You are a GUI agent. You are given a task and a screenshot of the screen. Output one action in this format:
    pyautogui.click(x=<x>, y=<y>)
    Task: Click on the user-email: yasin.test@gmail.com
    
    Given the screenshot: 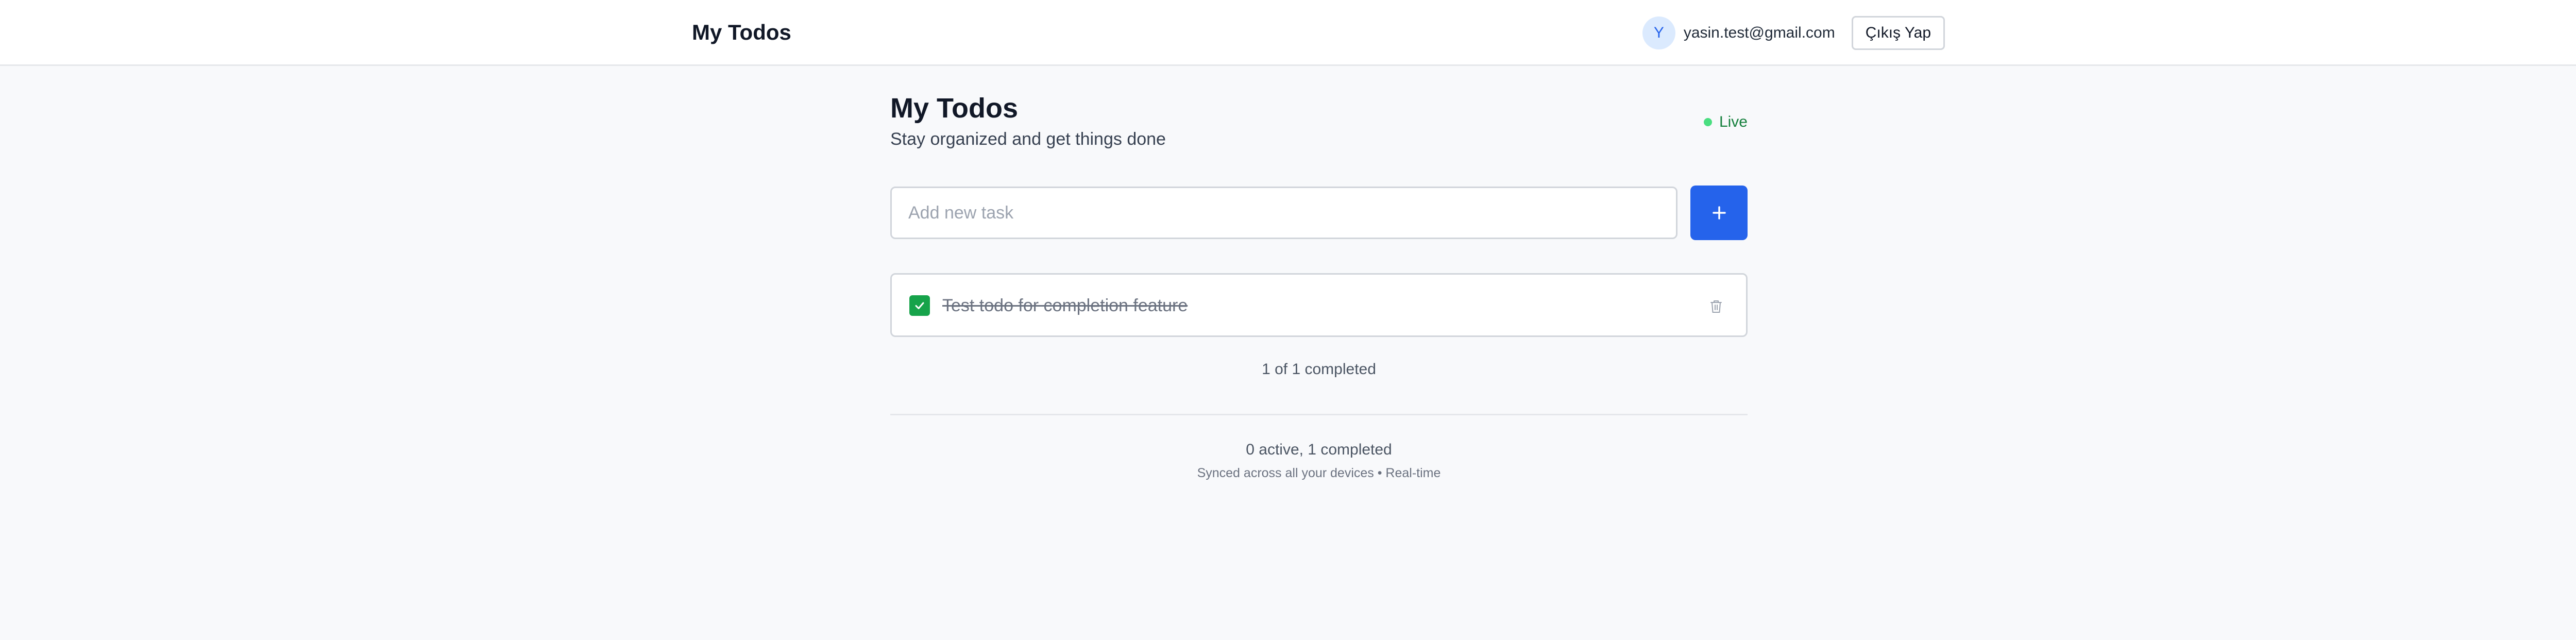 What is the action you would take?
    pyautogui.click(x=1759, y=32)
    